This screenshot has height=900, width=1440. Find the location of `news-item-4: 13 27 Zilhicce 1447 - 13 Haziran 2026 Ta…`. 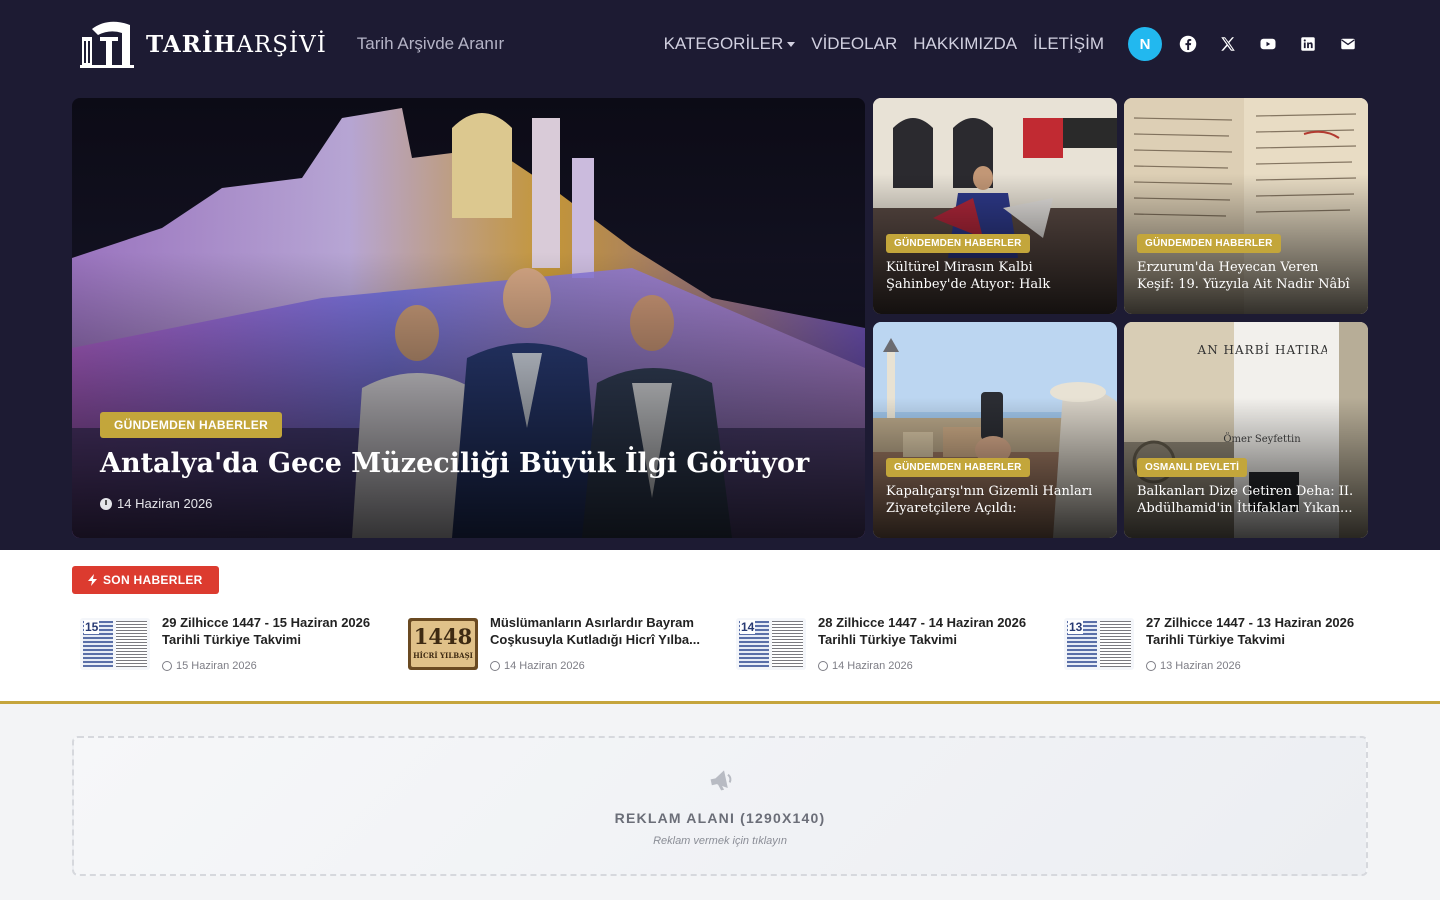

news-item-4: 13 27 Zilhicce 1447 - 13 Haziran 2026 Ta… is located at coordinates (1223, 644).